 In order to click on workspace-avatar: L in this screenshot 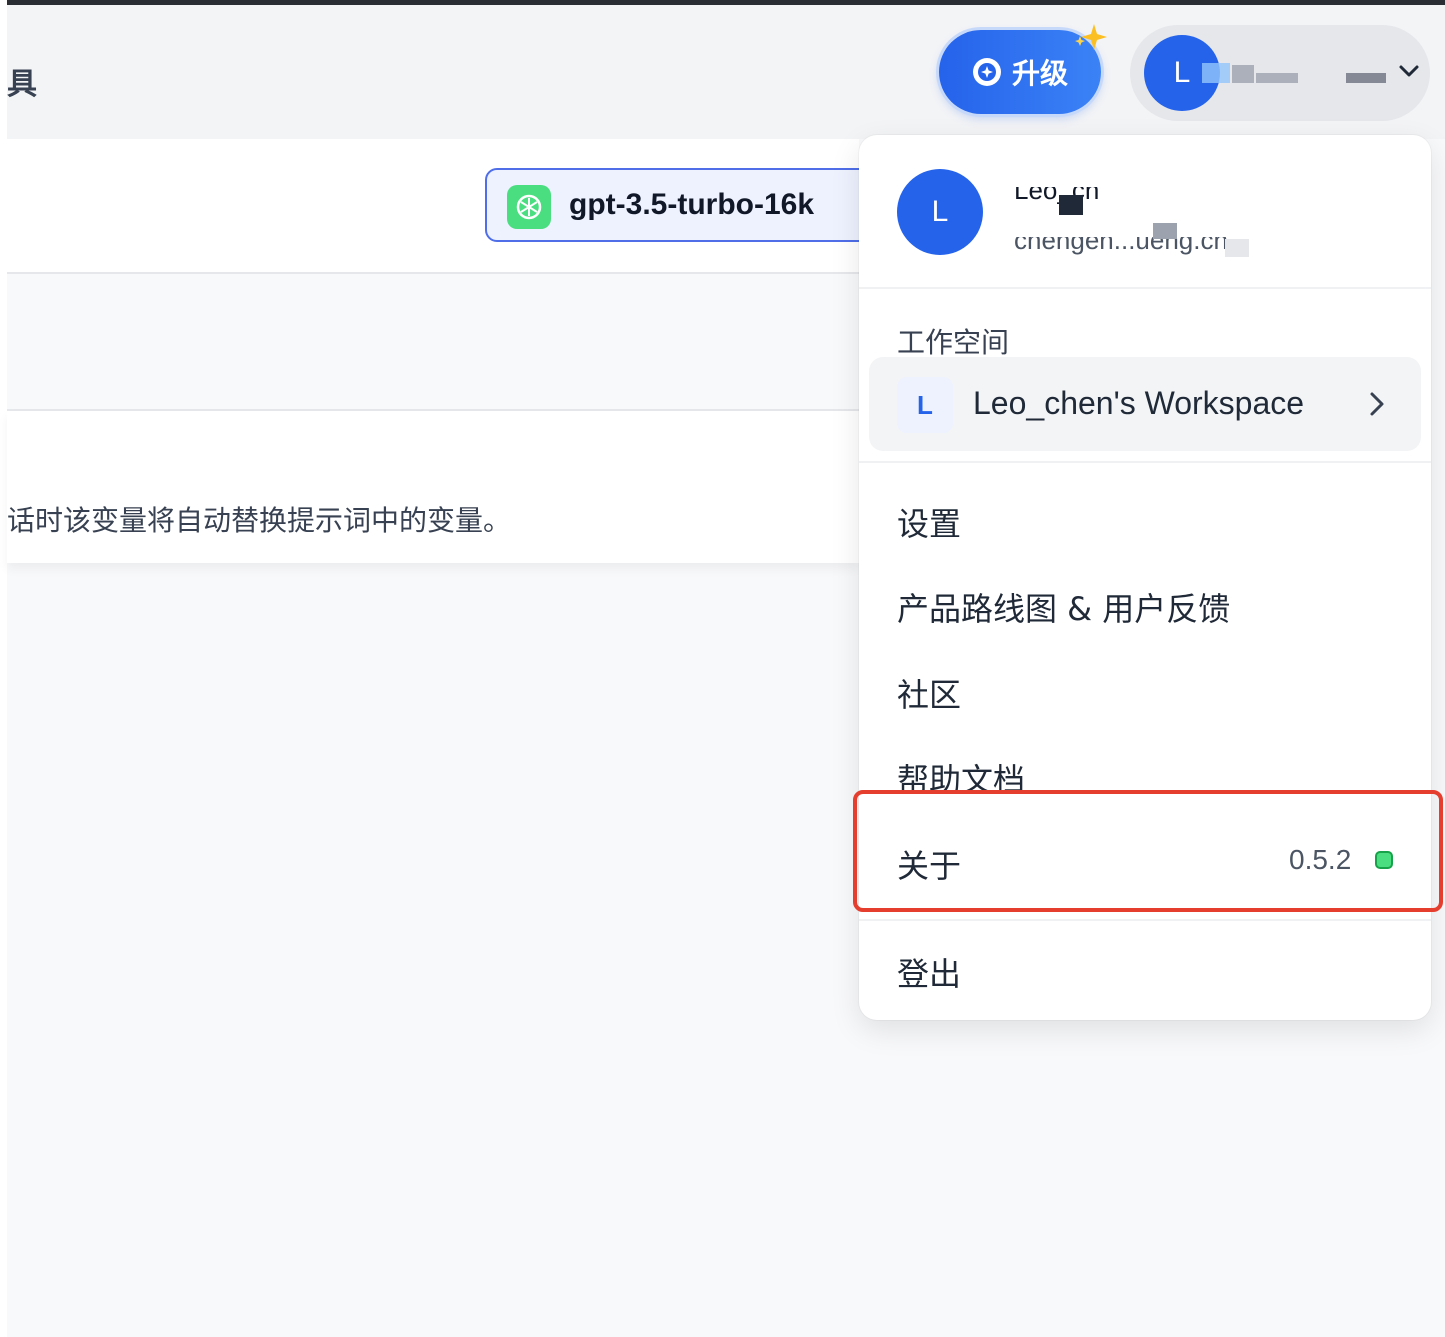, I will do `click(925, 405)`.